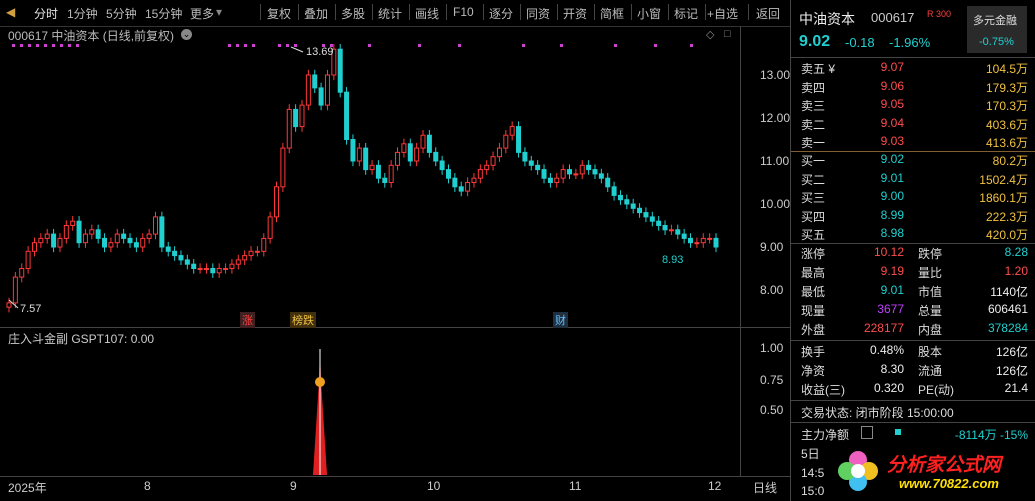  What do you see at coordinates (888, 388) in the screenshot?
I see `fundamental-value: 0.320` at bounding box center [888, 388].